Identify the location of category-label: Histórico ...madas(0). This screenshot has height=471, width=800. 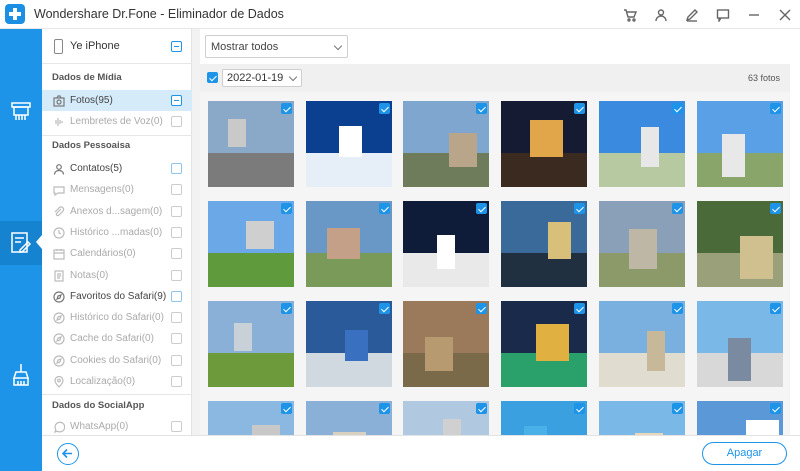
(116, 232).